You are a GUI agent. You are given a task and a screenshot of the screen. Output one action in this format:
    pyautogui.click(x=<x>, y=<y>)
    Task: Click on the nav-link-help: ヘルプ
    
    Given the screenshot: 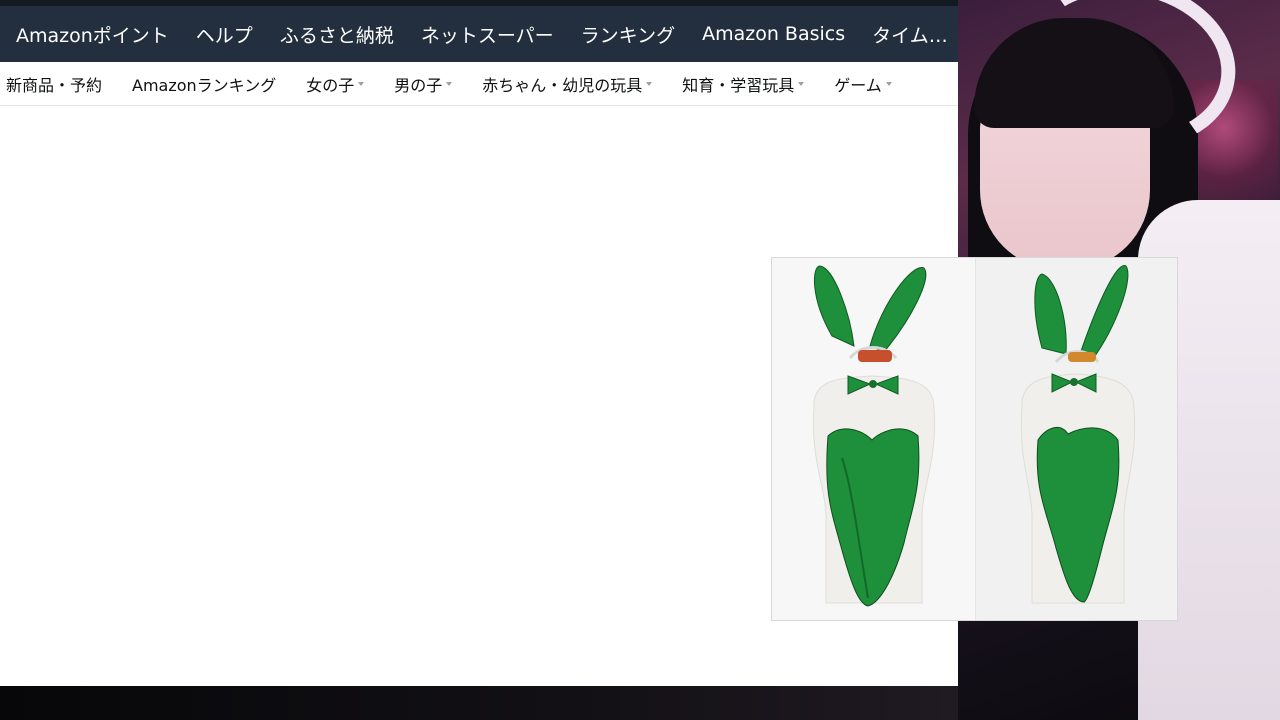 What is the action you would take?
    pyautogui.click(x=224, y=34)
    